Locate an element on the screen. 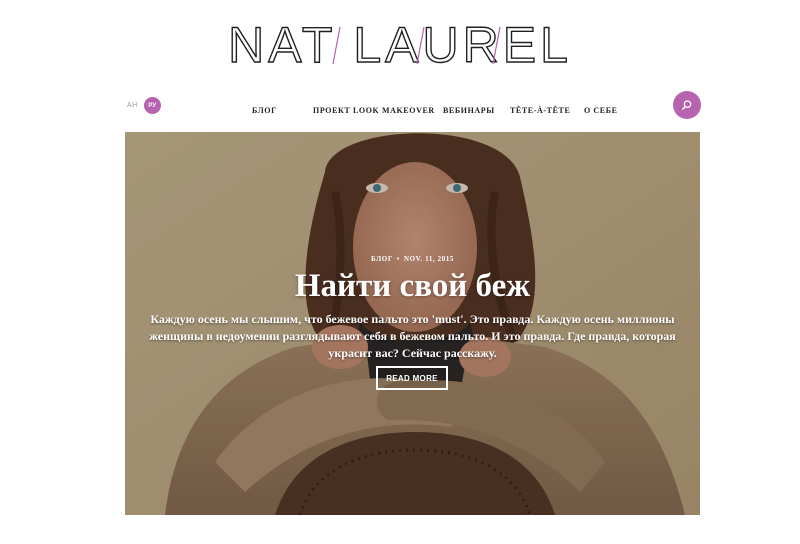 Image resolution: width=800 pixels, height=544 pixels. post-title: Найти свой беж is located at coordinates (412, 286).